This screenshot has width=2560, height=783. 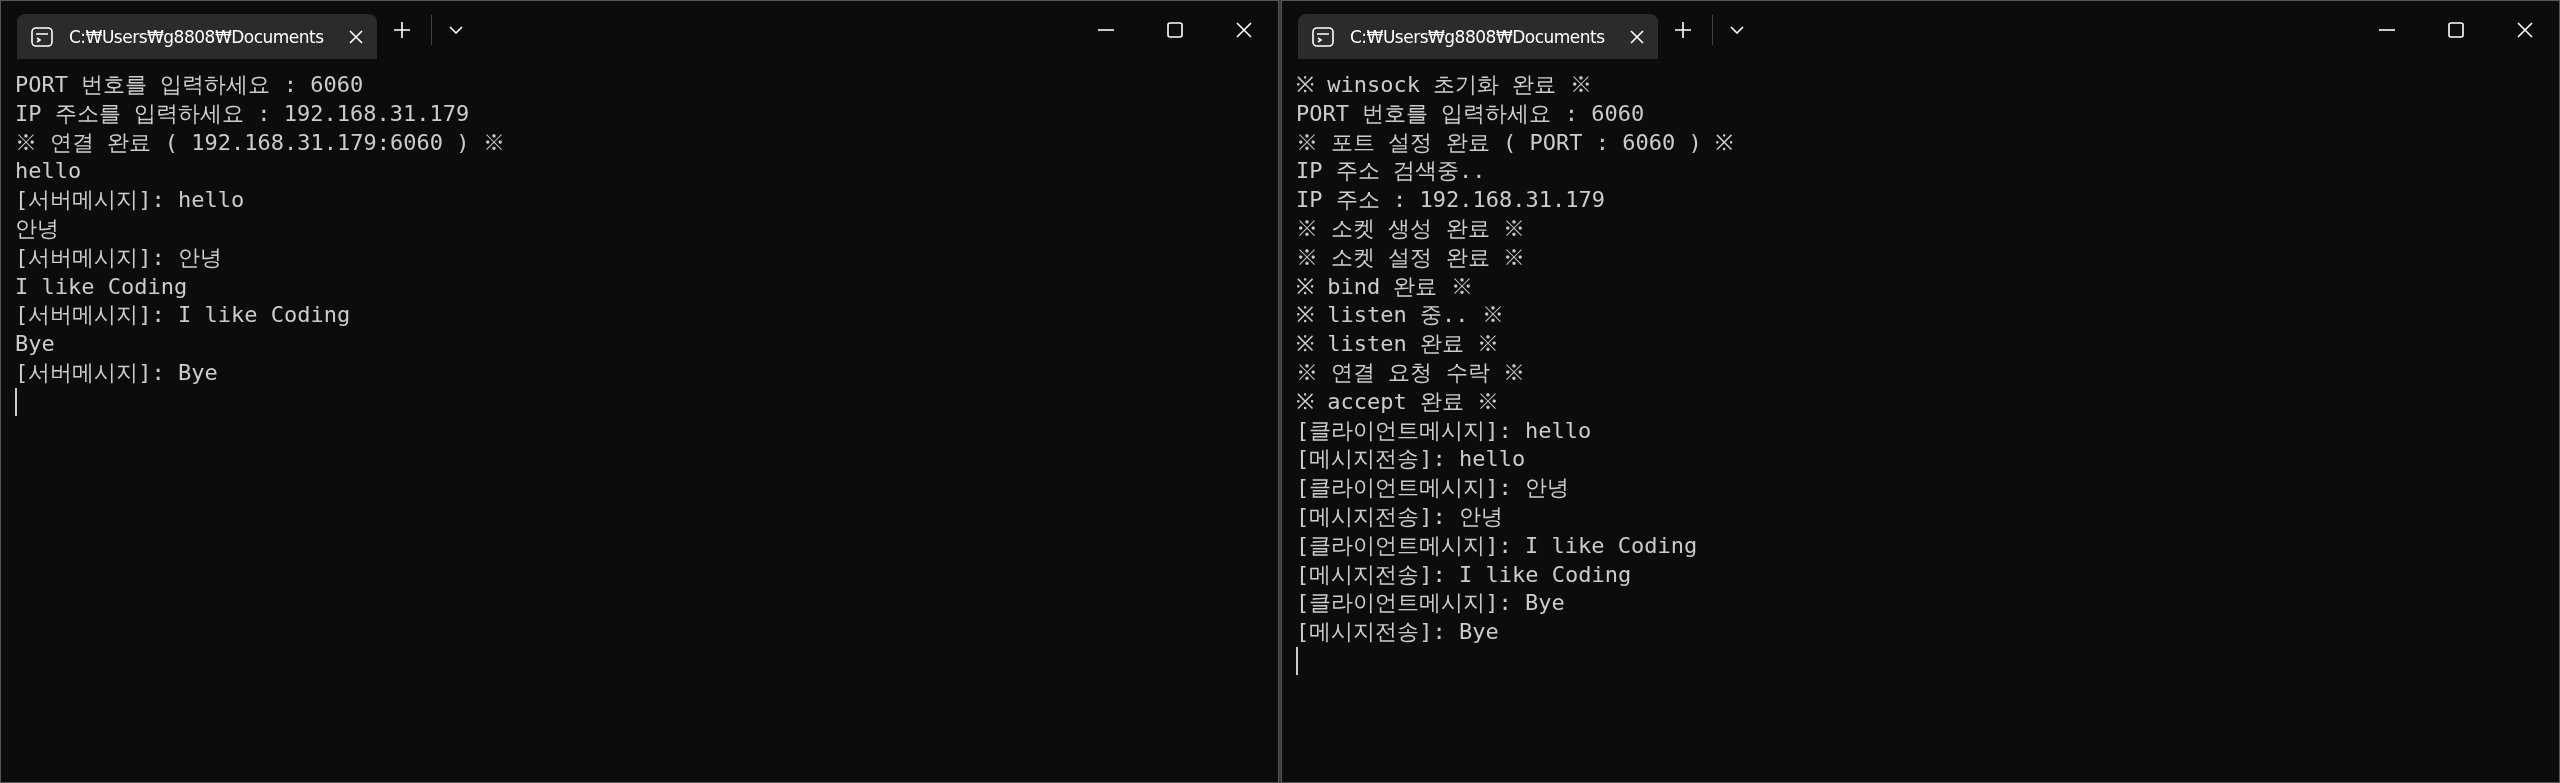 What do you see at coordinates (1464, 574) in the screenshot?
I see `console-line: [메시지전송]: I like Coding` at bounding box center [1464, 574].